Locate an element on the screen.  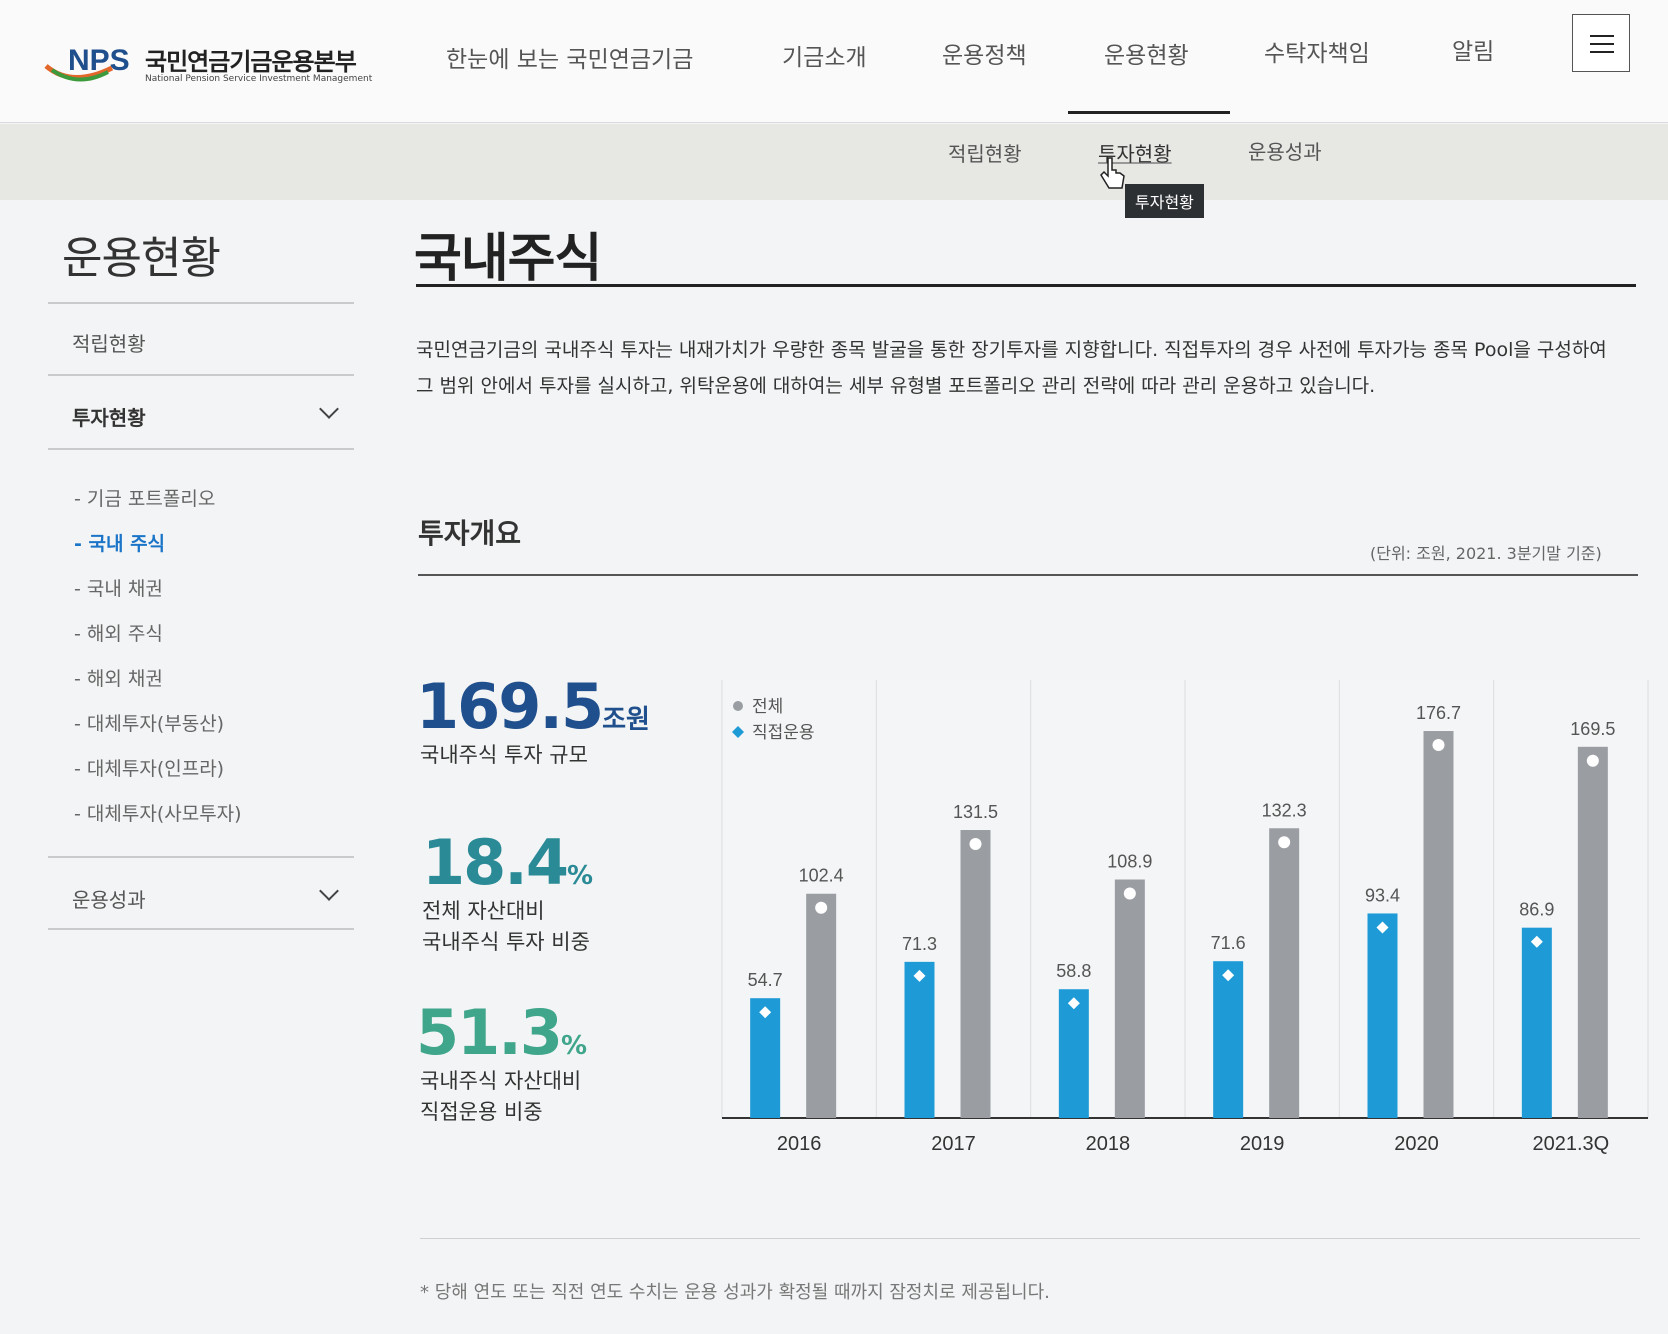
stat-direct-ratio: 51.3% is located at coordinates (501, 1032).